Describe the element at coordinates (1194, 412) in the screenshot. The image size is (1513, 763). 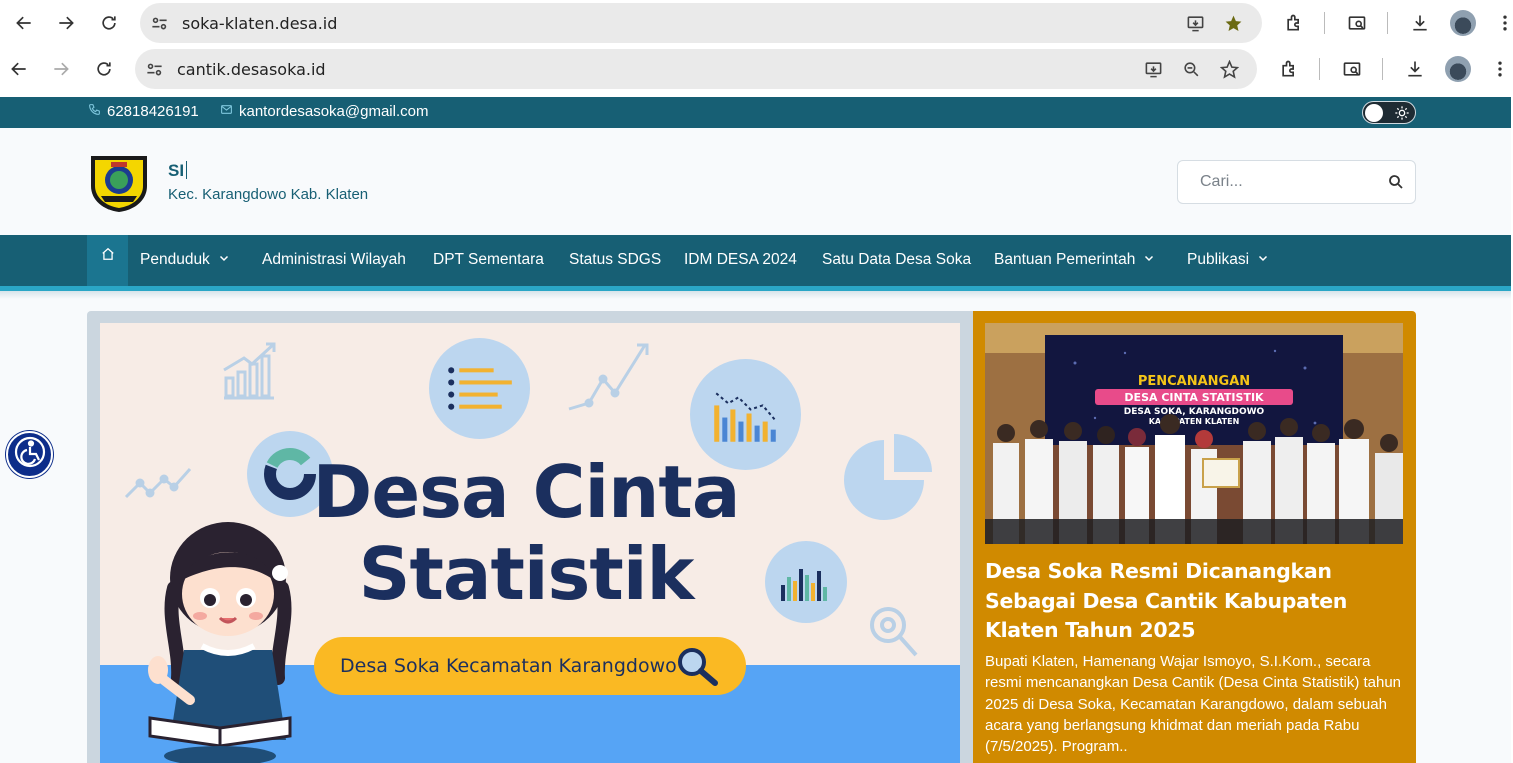
I see `photo-banner-line3: DESA SOKA, KARANGDOWO` at that location.